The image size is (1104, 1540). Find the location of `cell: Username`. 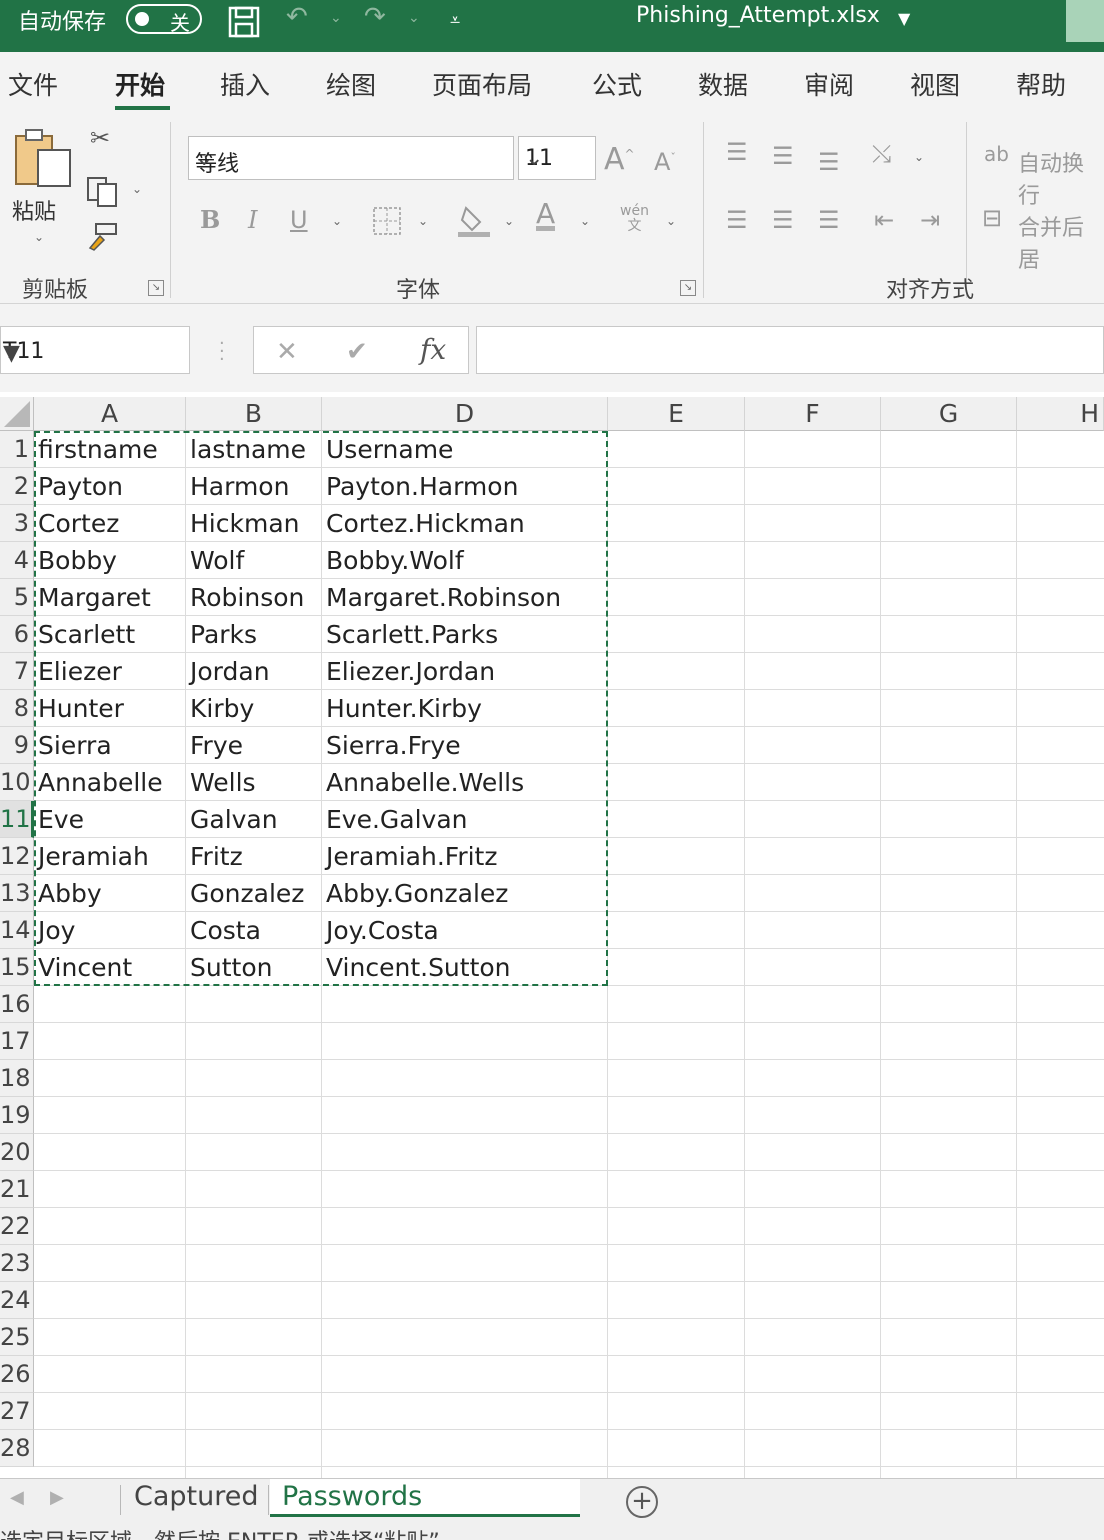

cell: Username is located at coordinates (465, 449).